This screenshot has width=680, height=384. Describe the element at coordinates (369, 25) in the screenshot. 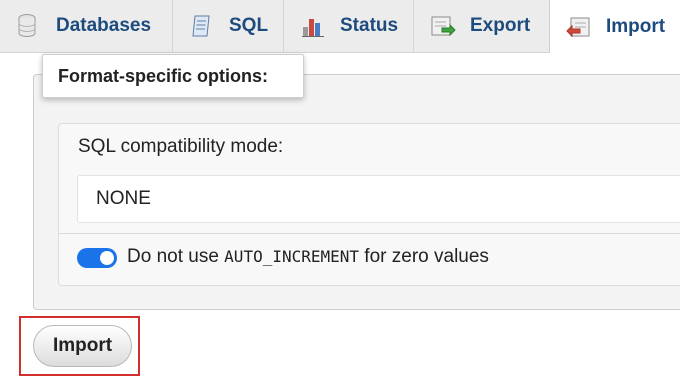

I see `tab-status-label: Status` at that location.